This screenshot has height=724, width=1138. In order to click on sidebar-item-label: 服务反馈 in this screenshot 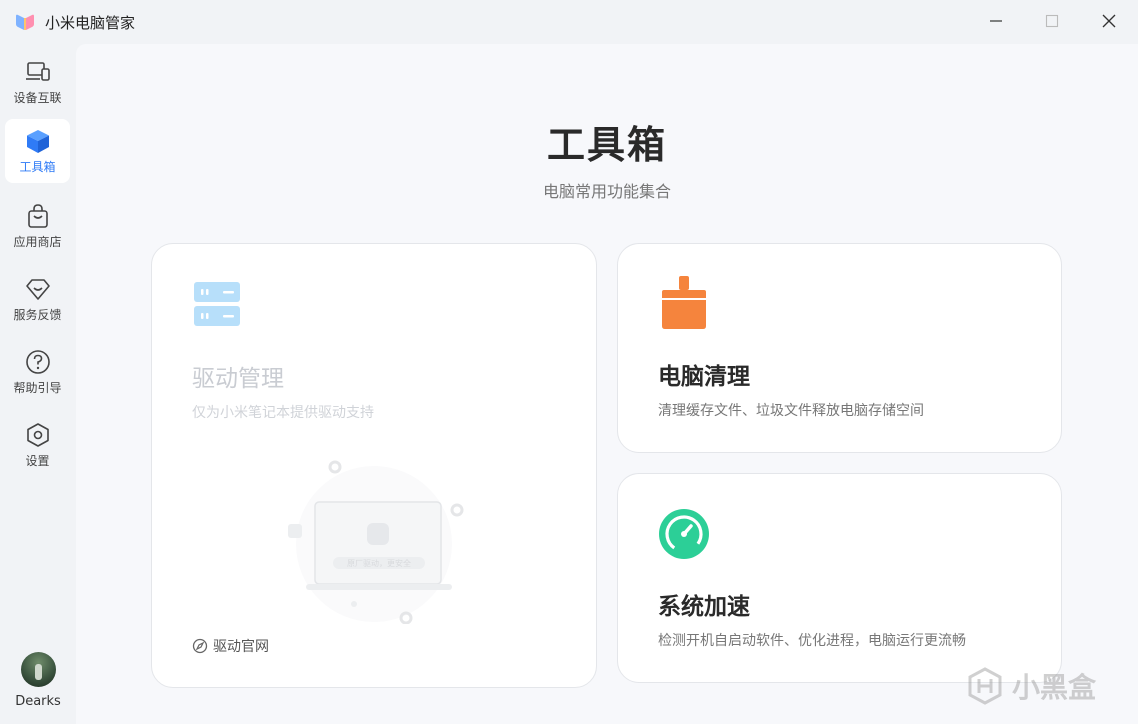, I will do `click(37, 315)`.